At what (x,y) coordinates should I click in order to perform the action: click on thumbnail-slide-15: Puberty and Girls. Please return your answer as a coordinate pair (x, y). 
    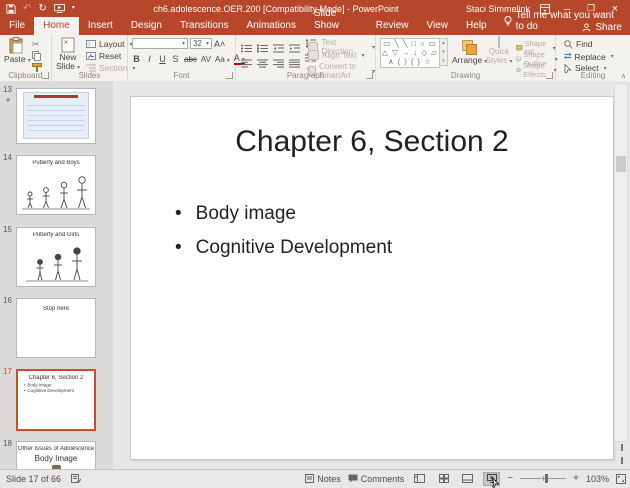
    Looking at the image, I should click on (56, 257).